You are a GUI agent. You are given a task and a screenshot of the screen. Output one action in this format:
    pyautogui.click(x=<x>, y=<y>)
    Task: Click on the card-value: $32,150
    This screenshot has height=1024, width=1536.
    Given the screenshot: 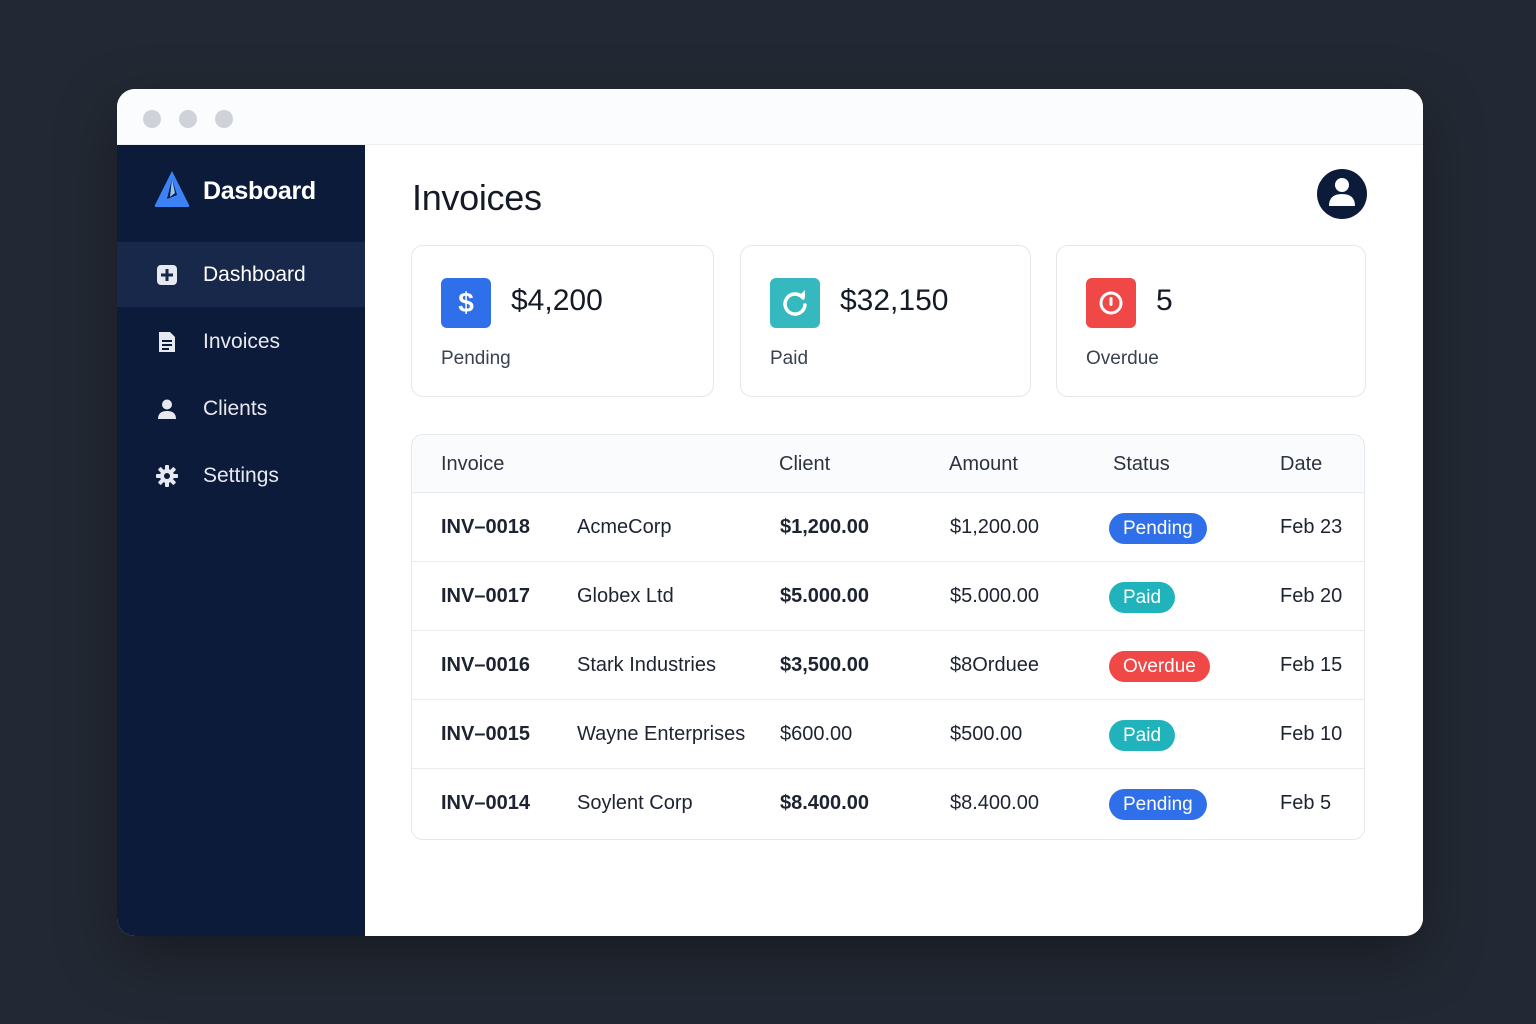 What is the action you would take?
    pyautogui.click(x=894, y=300)
    